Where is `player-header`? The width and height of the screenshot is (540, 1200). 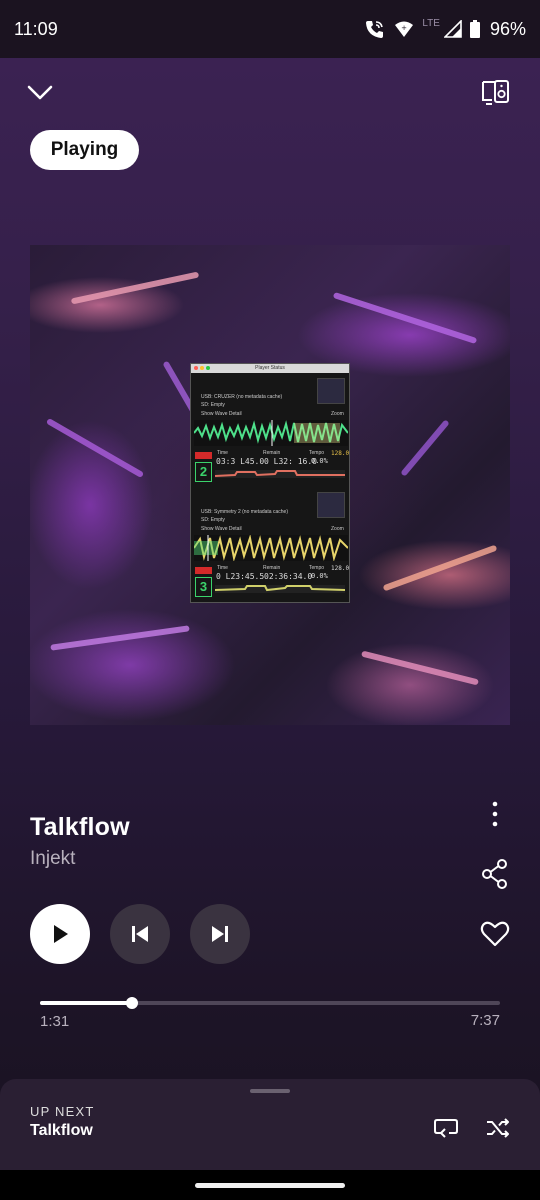
player-header is located at coordinates (270, 94).